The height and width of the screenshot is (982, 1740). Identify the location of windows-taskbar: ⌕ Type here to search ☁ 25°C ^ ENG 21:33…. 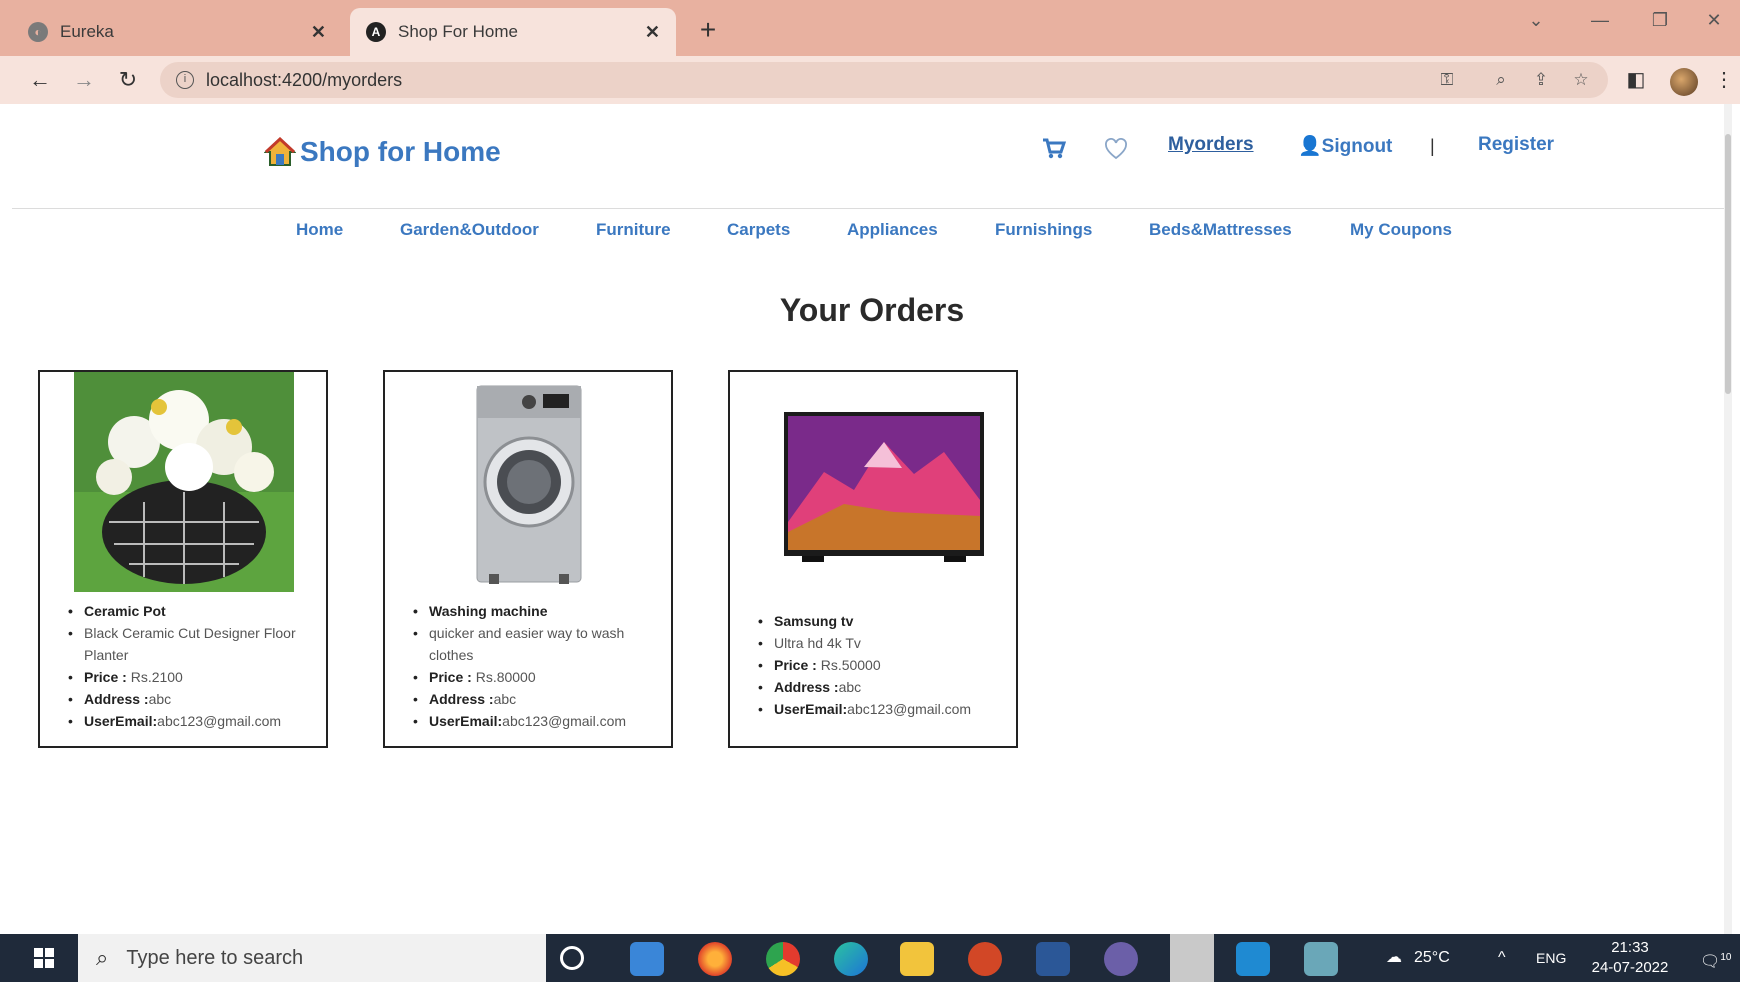
(870, 958).